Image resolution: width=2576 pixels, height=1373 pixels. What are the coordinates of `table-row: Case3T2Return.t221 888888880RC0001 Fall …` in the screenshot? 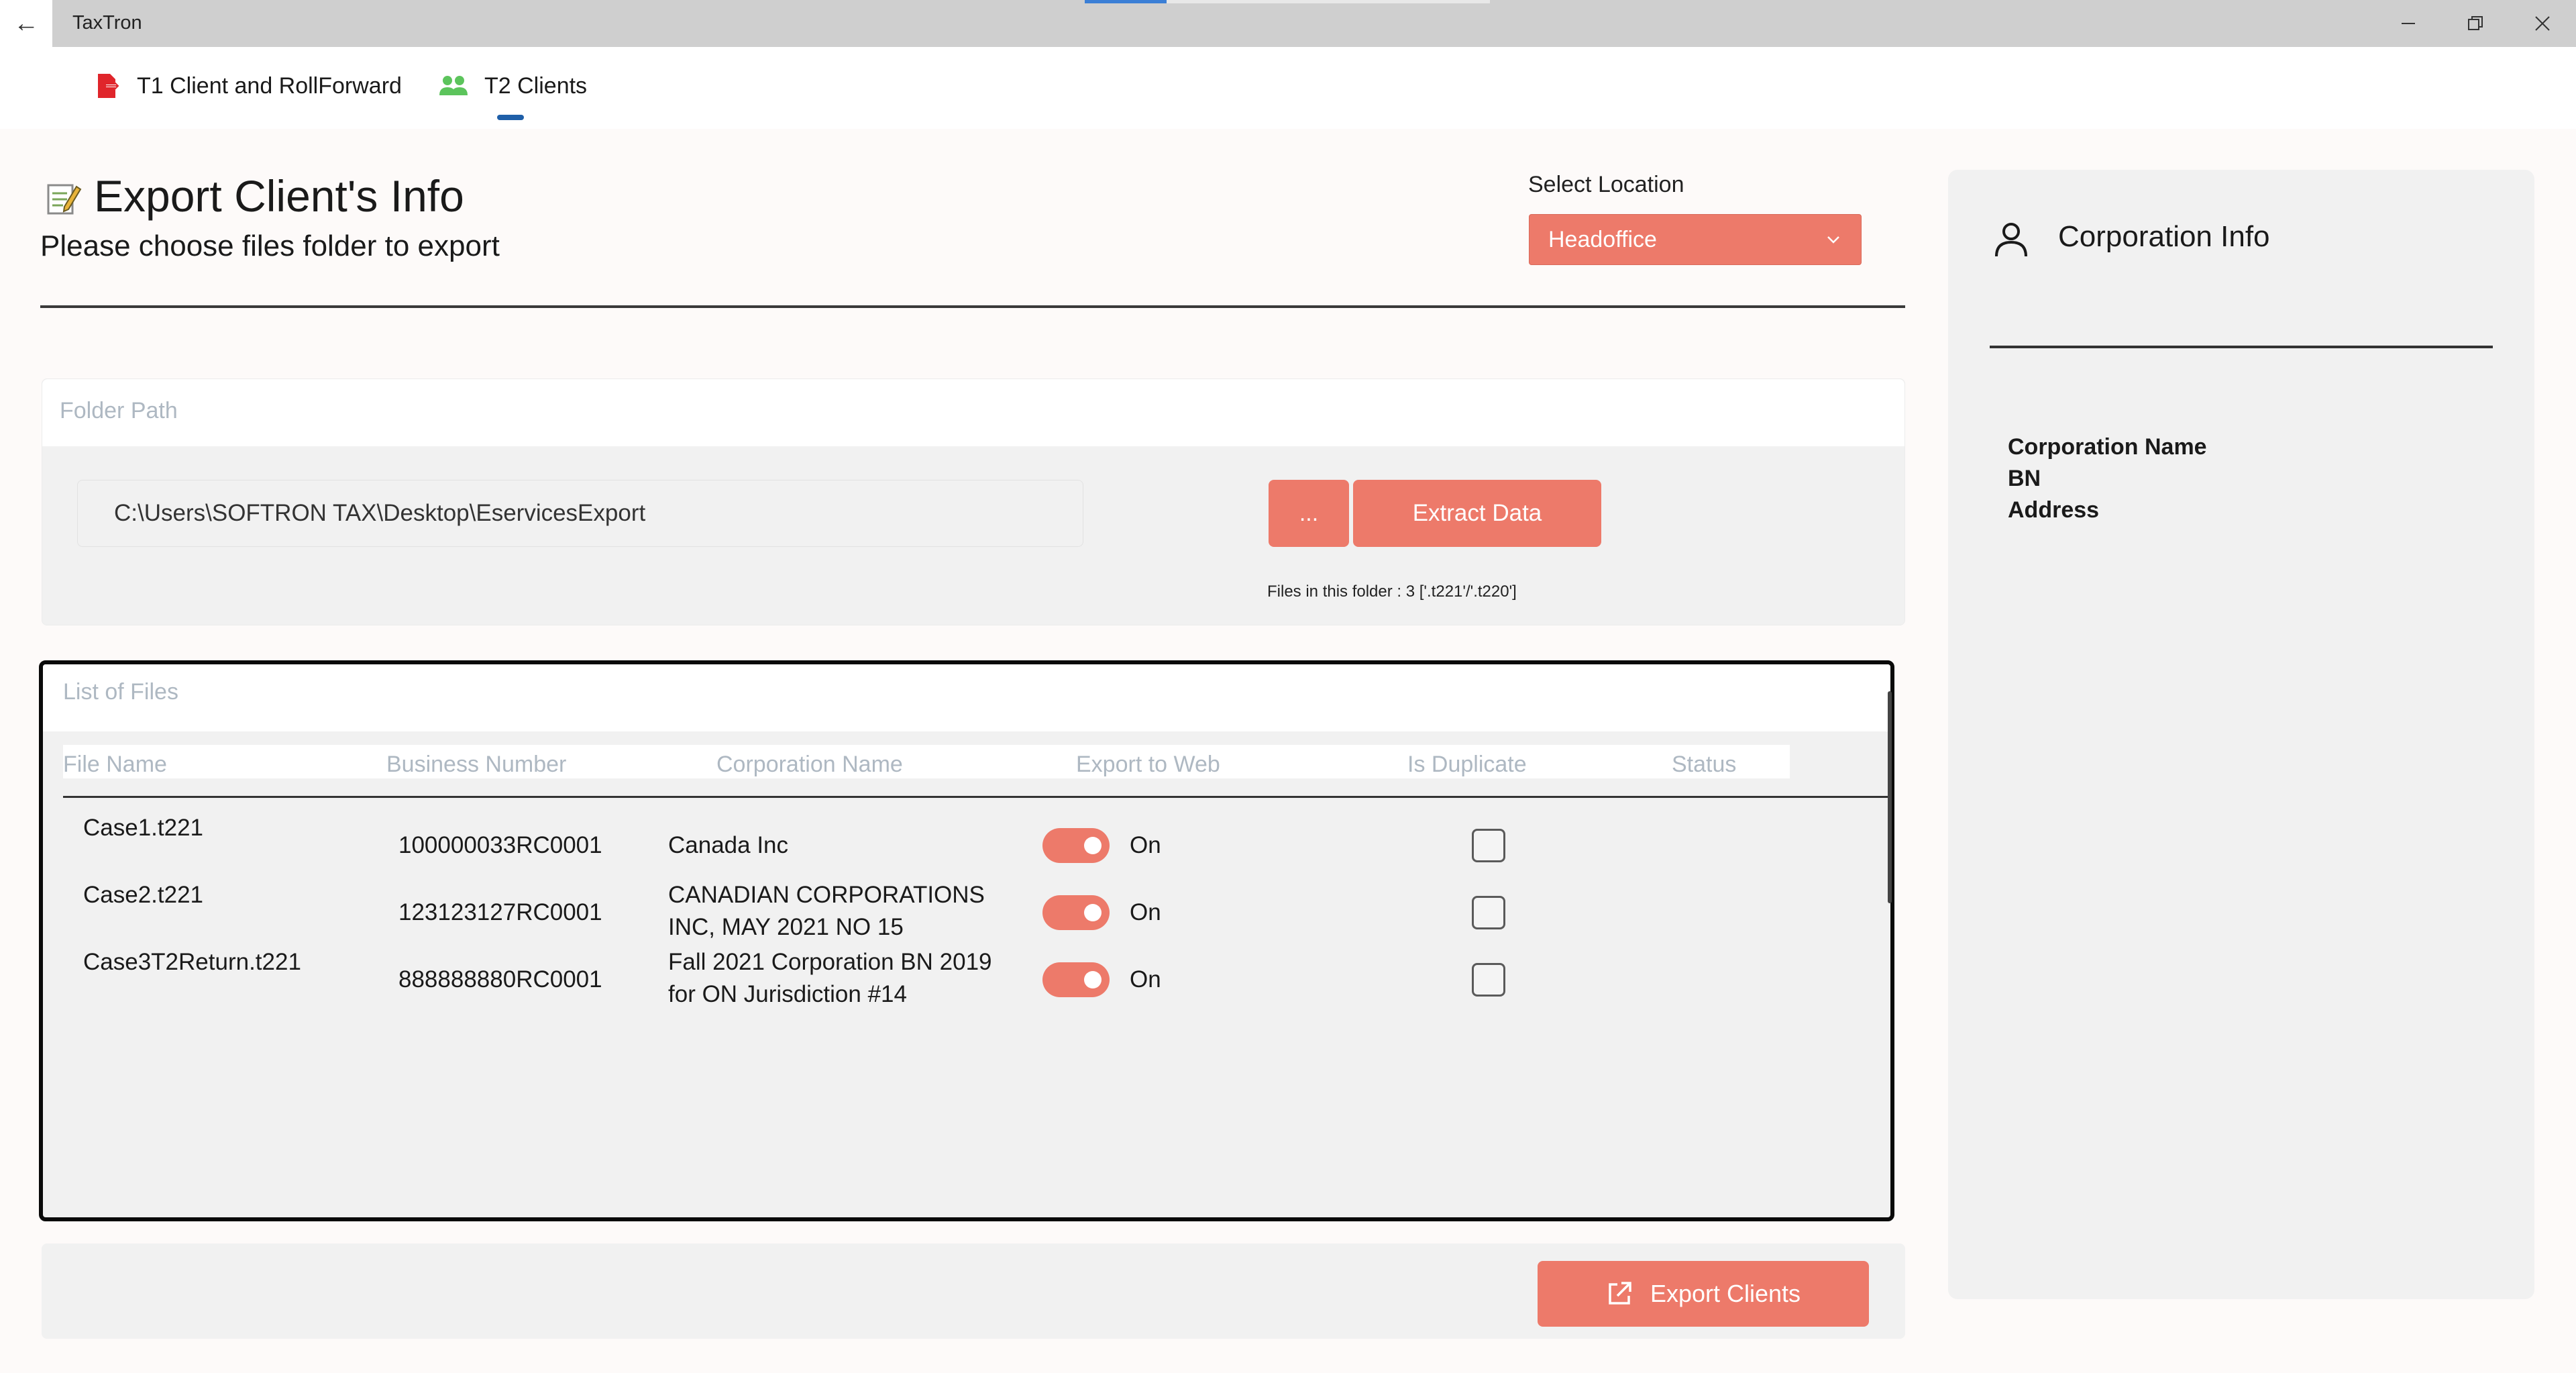 It's located at (966, 979).